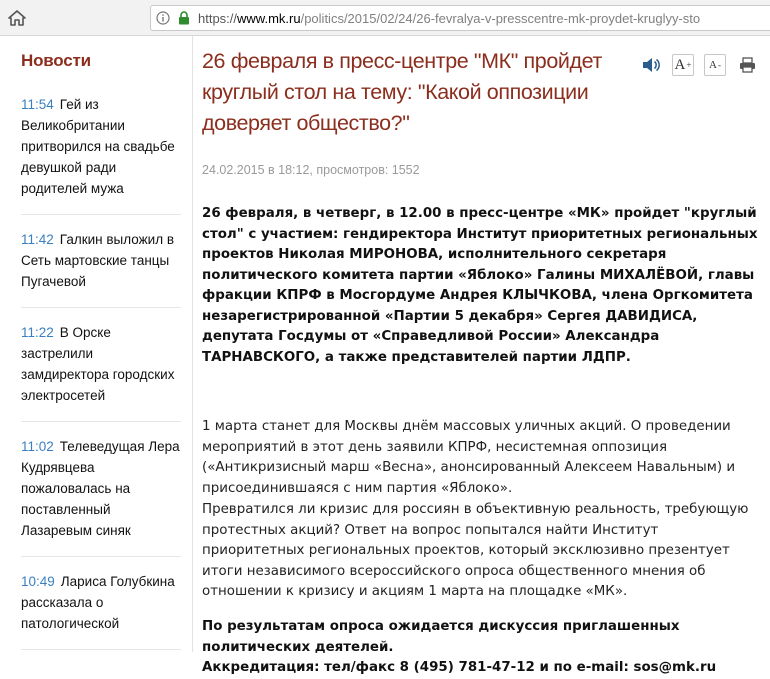 The image size is (770, 679). I want to click on font-decrease-label: A, so click(713, 65).